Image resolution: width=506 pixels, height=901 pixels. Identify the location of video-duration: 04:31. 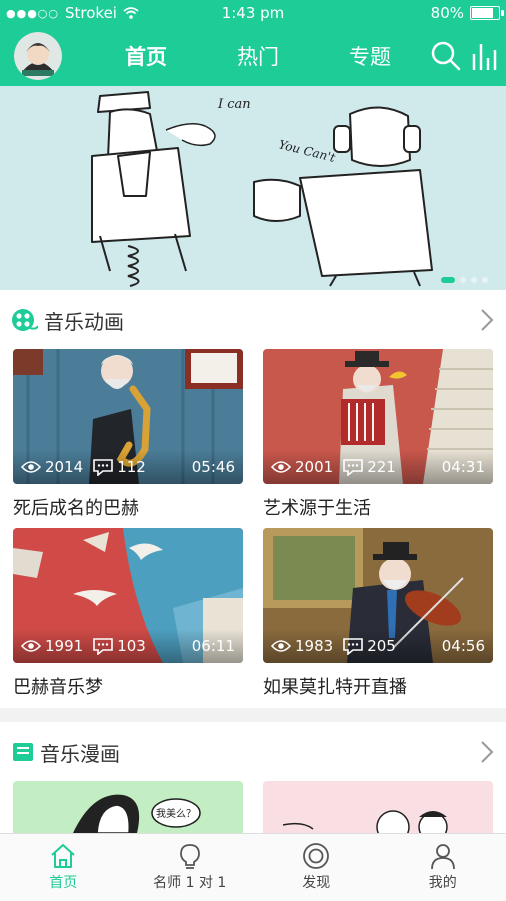
(463, 467).